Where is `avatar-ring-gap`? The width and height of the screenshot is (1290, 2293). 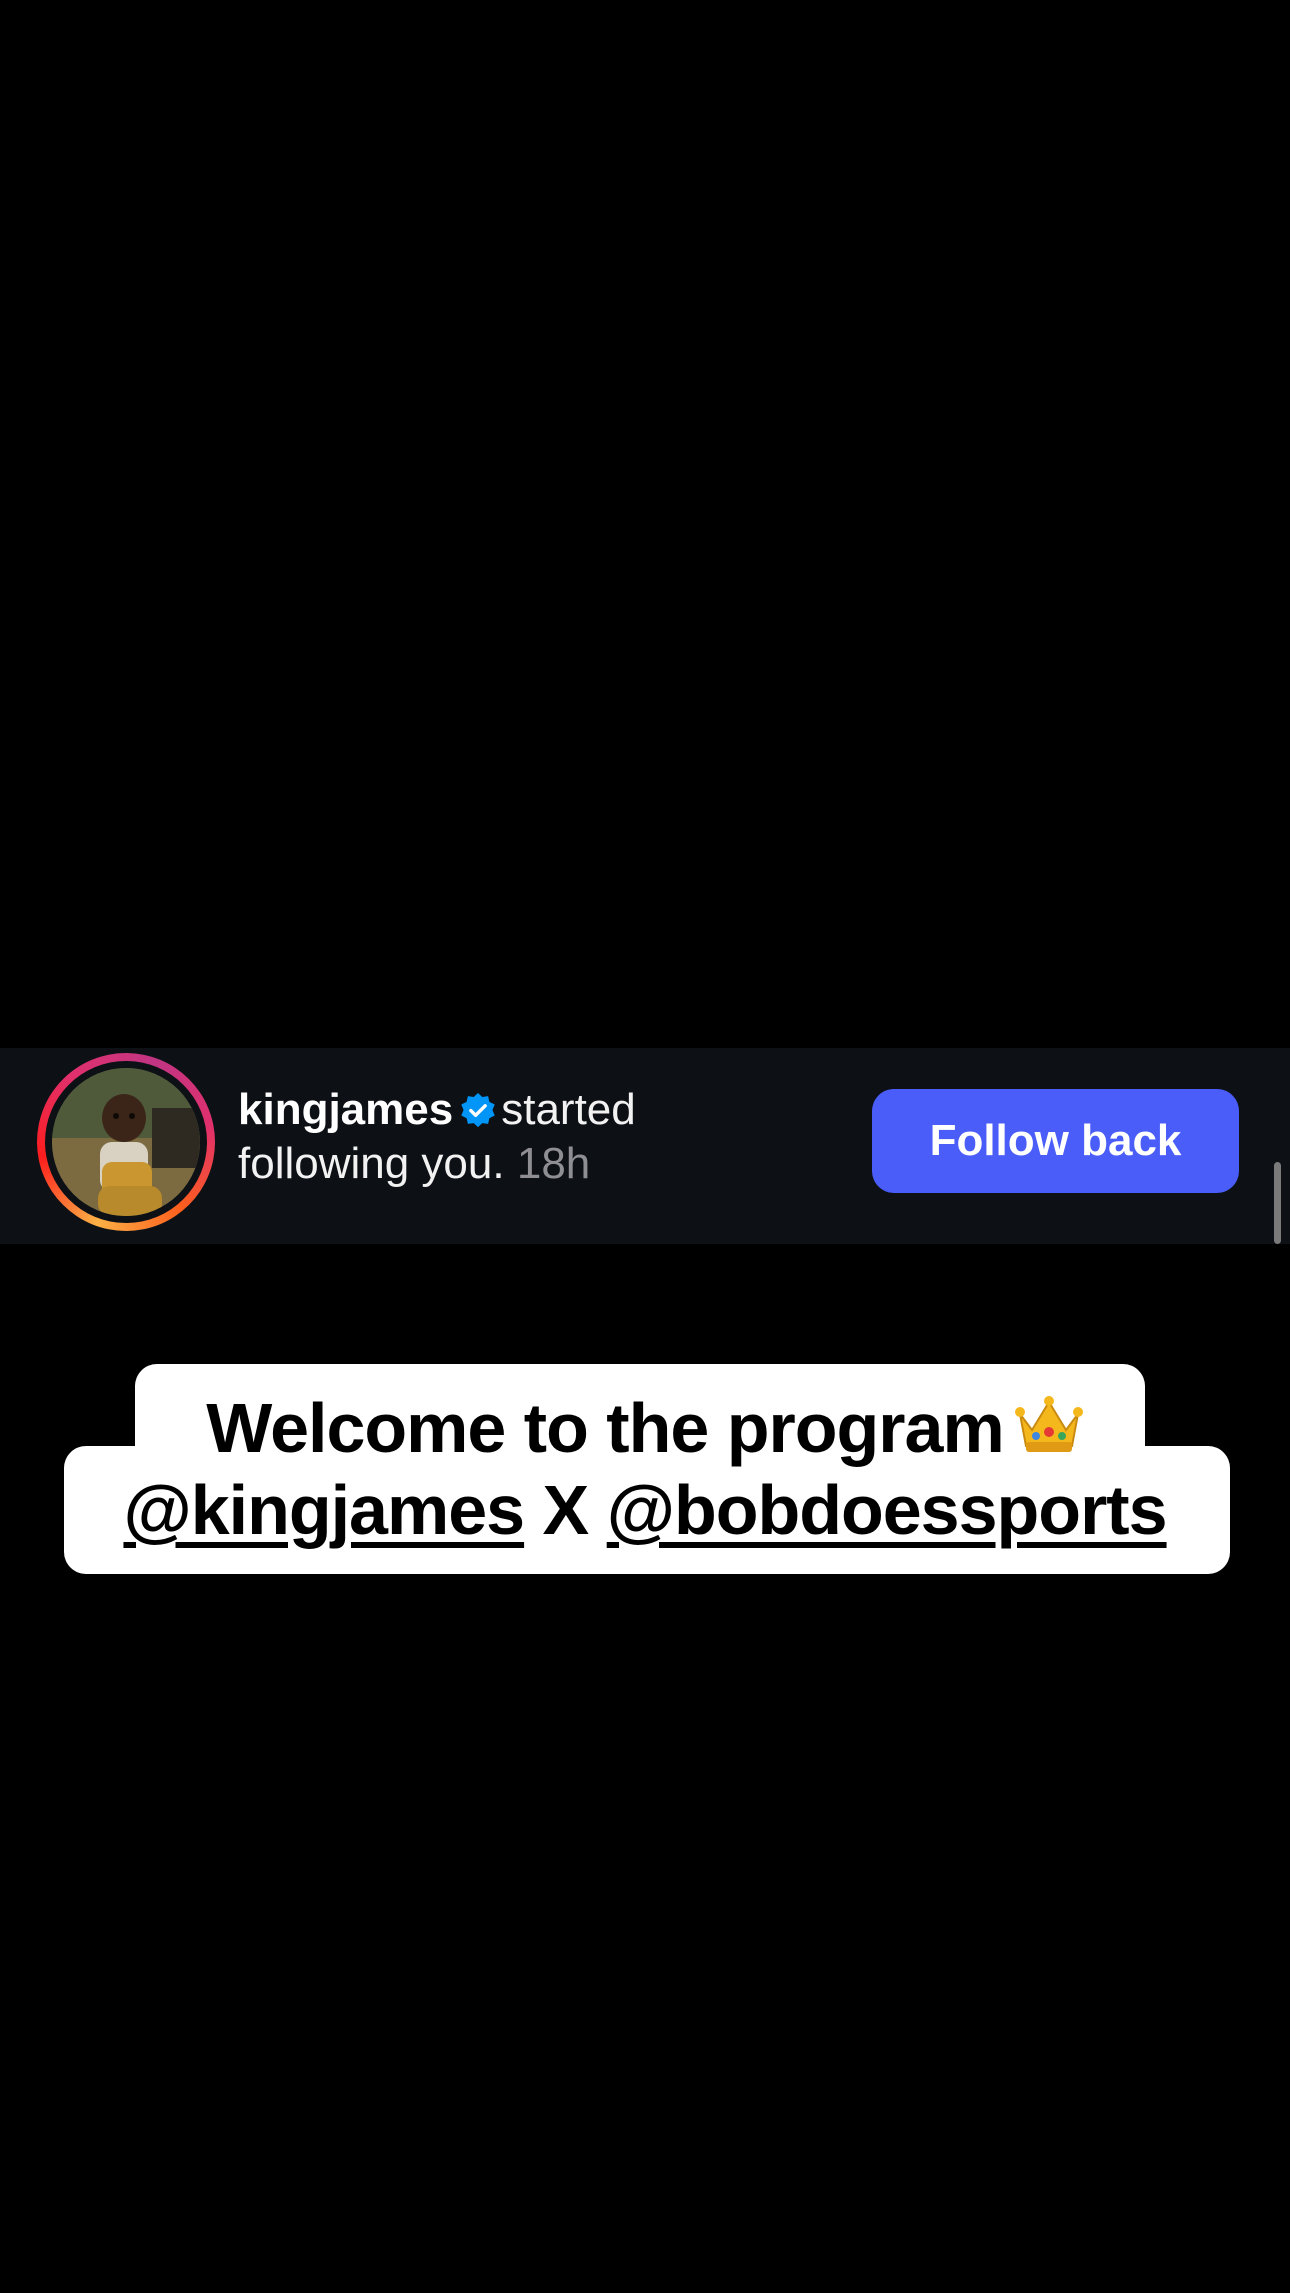
avatar-ring-gap is located at coordinates (126, 1142).